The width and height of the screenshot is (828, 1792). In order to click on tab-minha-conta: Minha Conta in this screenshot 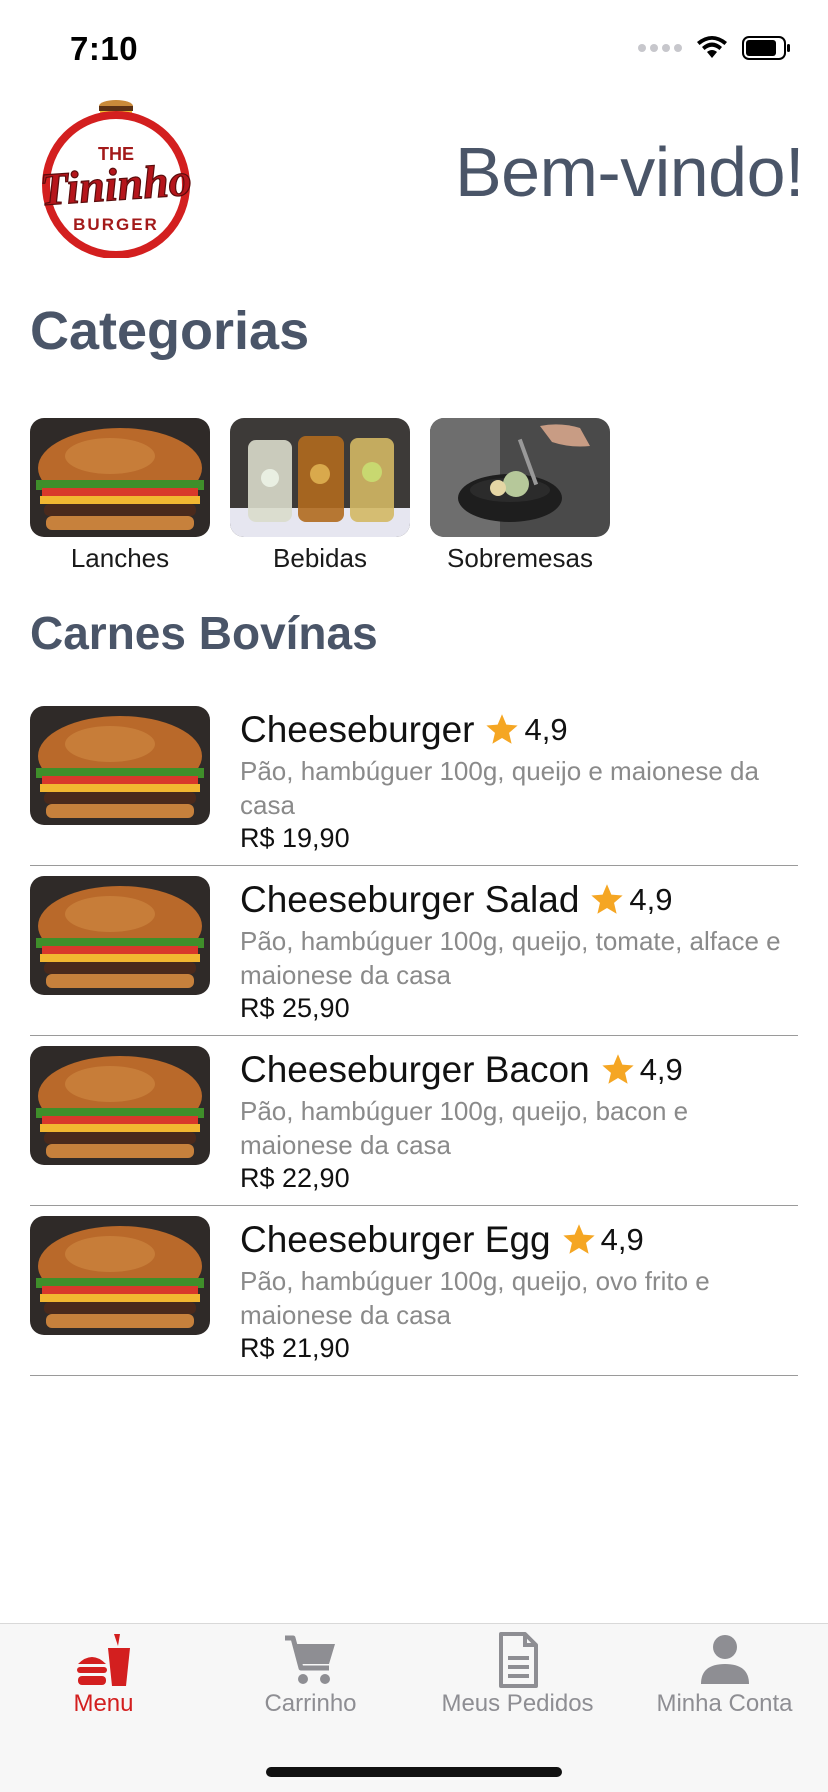, I will do `click(724, 1675)`.